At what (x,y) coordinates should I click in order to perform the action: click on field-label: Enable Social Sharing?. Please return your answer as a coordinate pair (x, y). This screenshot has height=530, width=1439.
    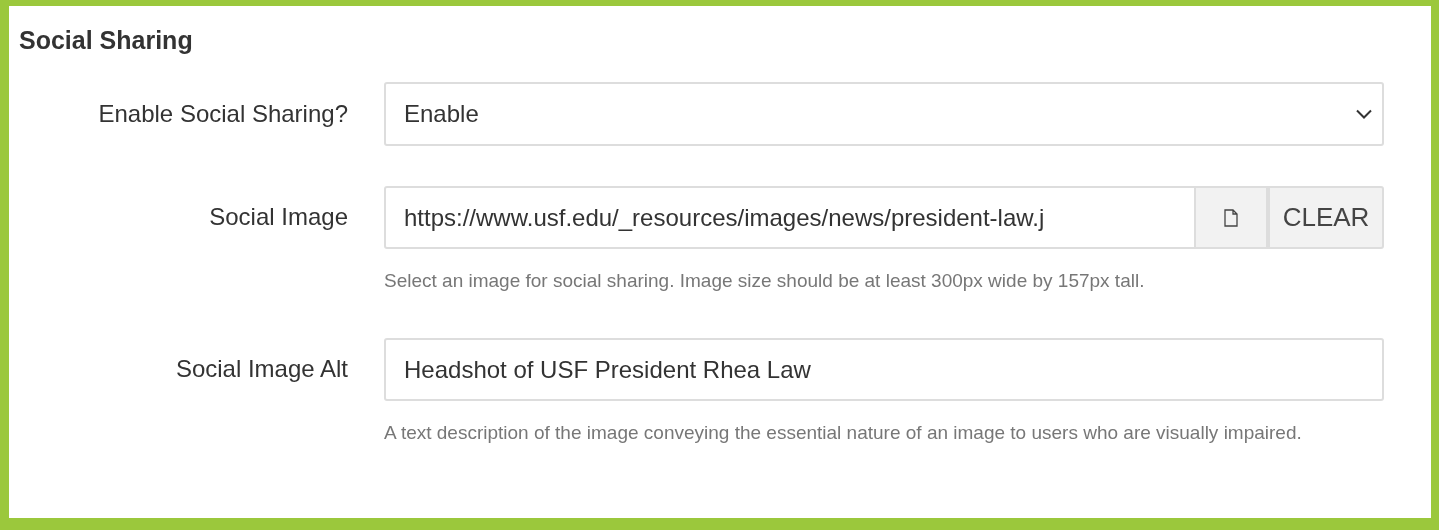
    Looking at the image, I should click on (223, 114).